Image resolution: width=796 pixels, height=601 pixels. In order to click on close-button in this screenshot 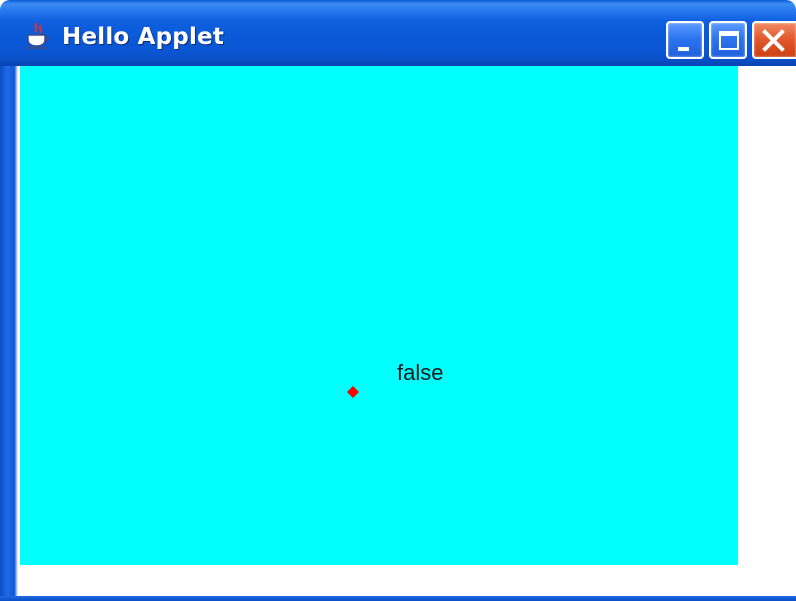, I will do `click(774, 40)`.